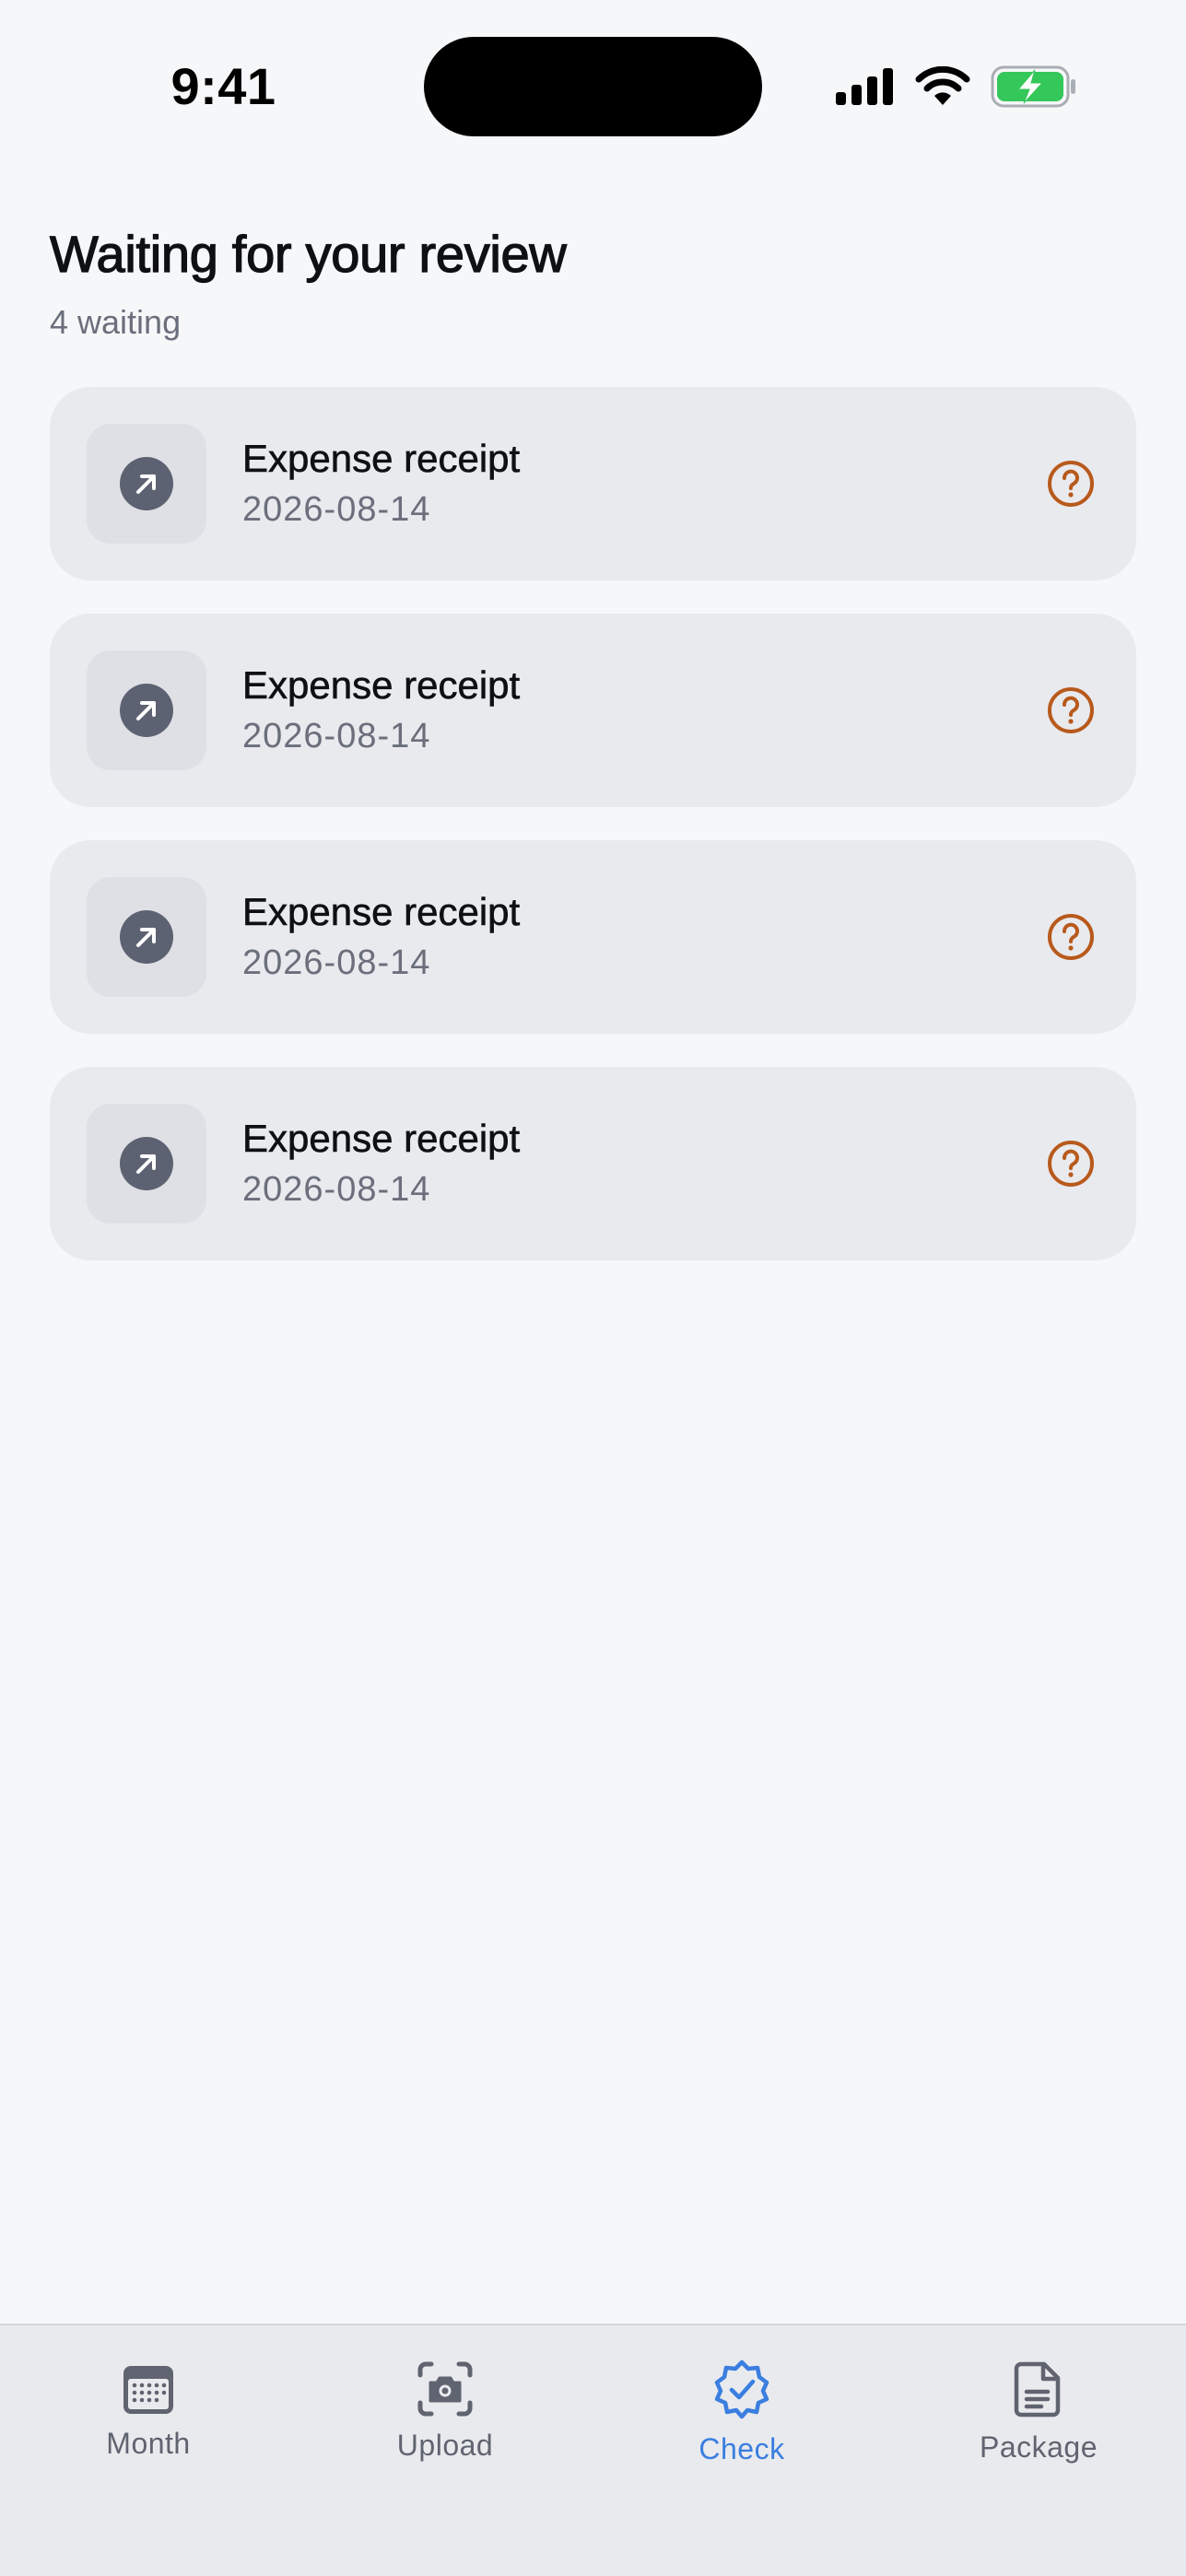 This screenshot has height=2576, width=1186. What do you see at coordinates (1037, 2389) in the screenshot?
I see `document-icon` at bounding box center [1037, 2389].